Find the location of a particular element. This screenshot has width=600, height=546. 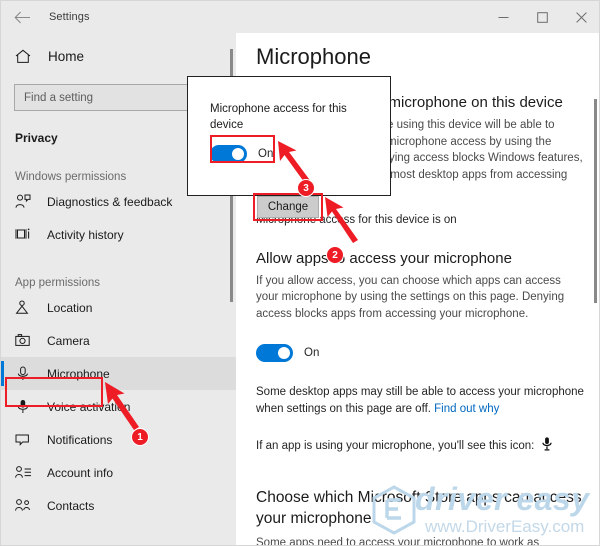

sidebar-item-label: Account info is located at coordinates (80, 472).